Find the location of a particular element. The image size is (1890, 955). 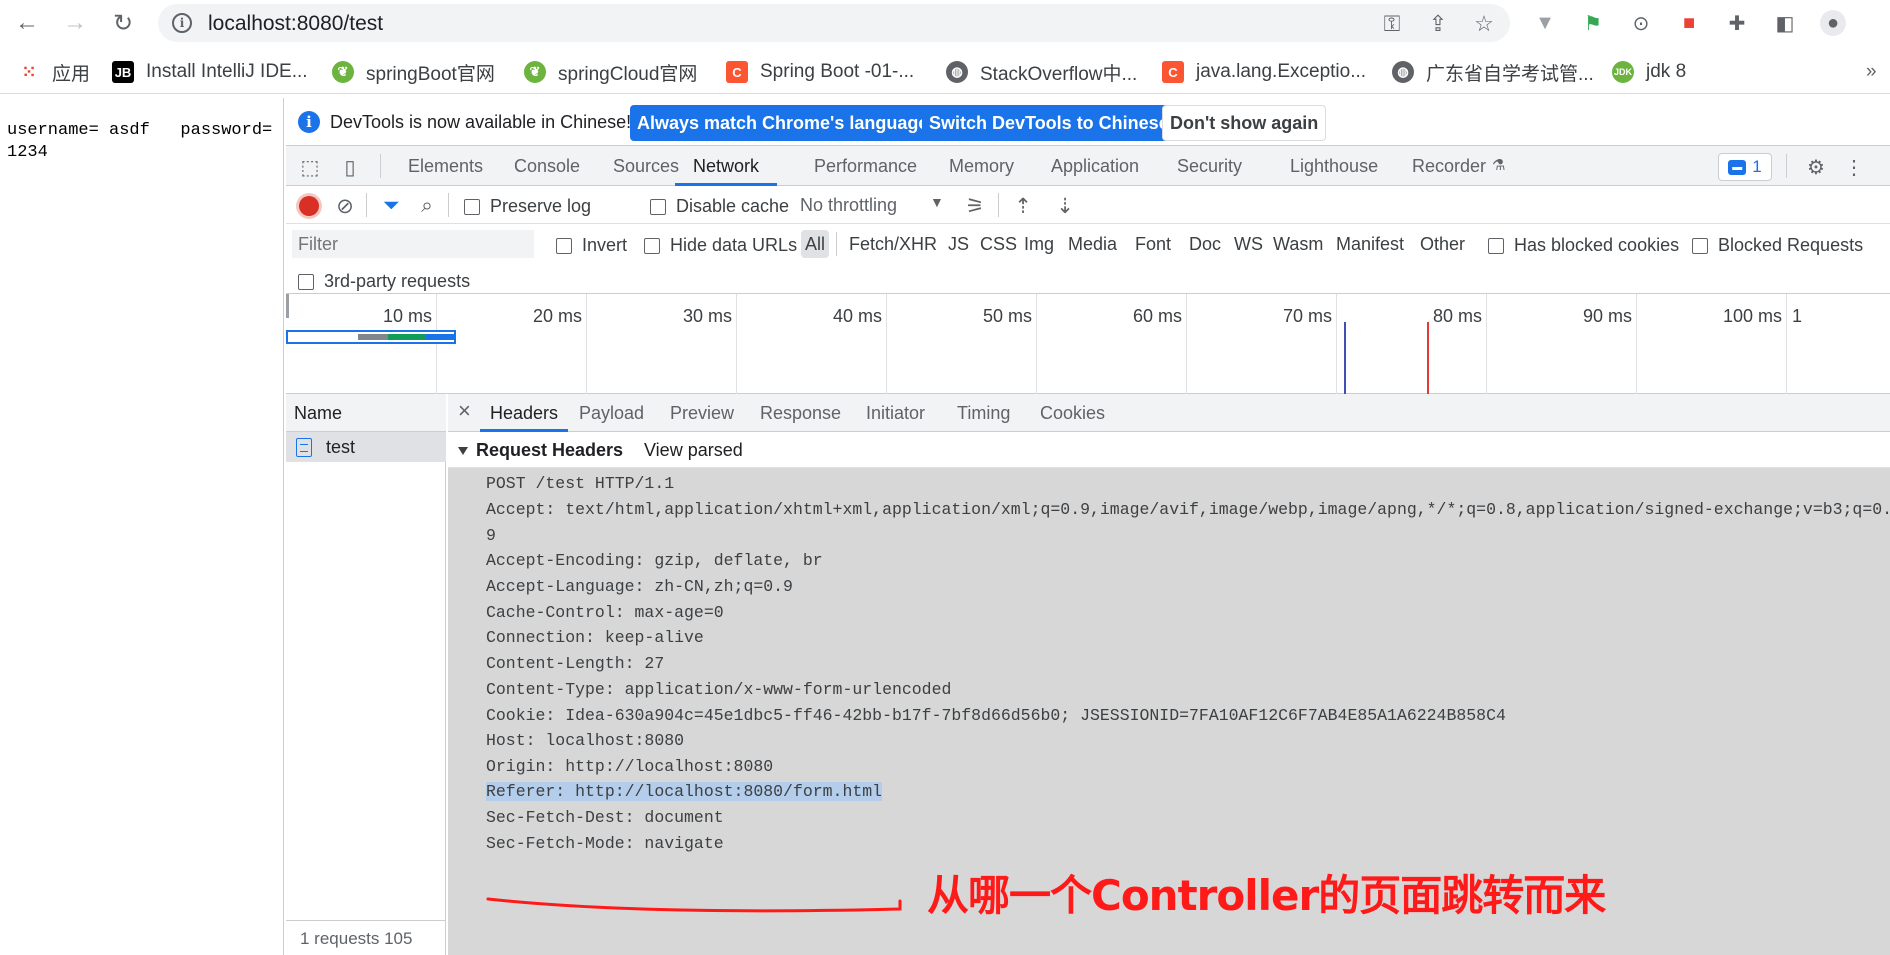

filter-type-media: Media is located at coordinates (1092, 244).